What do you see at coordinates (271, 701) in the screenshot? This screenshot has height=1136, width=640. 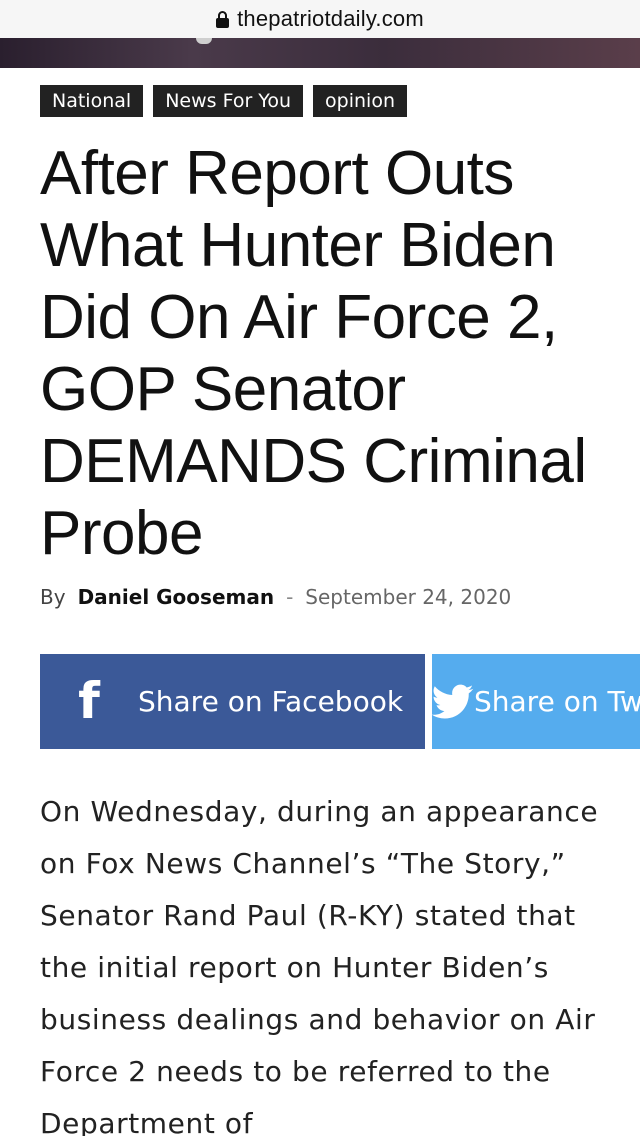 I see `share-facebook-label: Share on Facebook` at bounding box center [271, 701].